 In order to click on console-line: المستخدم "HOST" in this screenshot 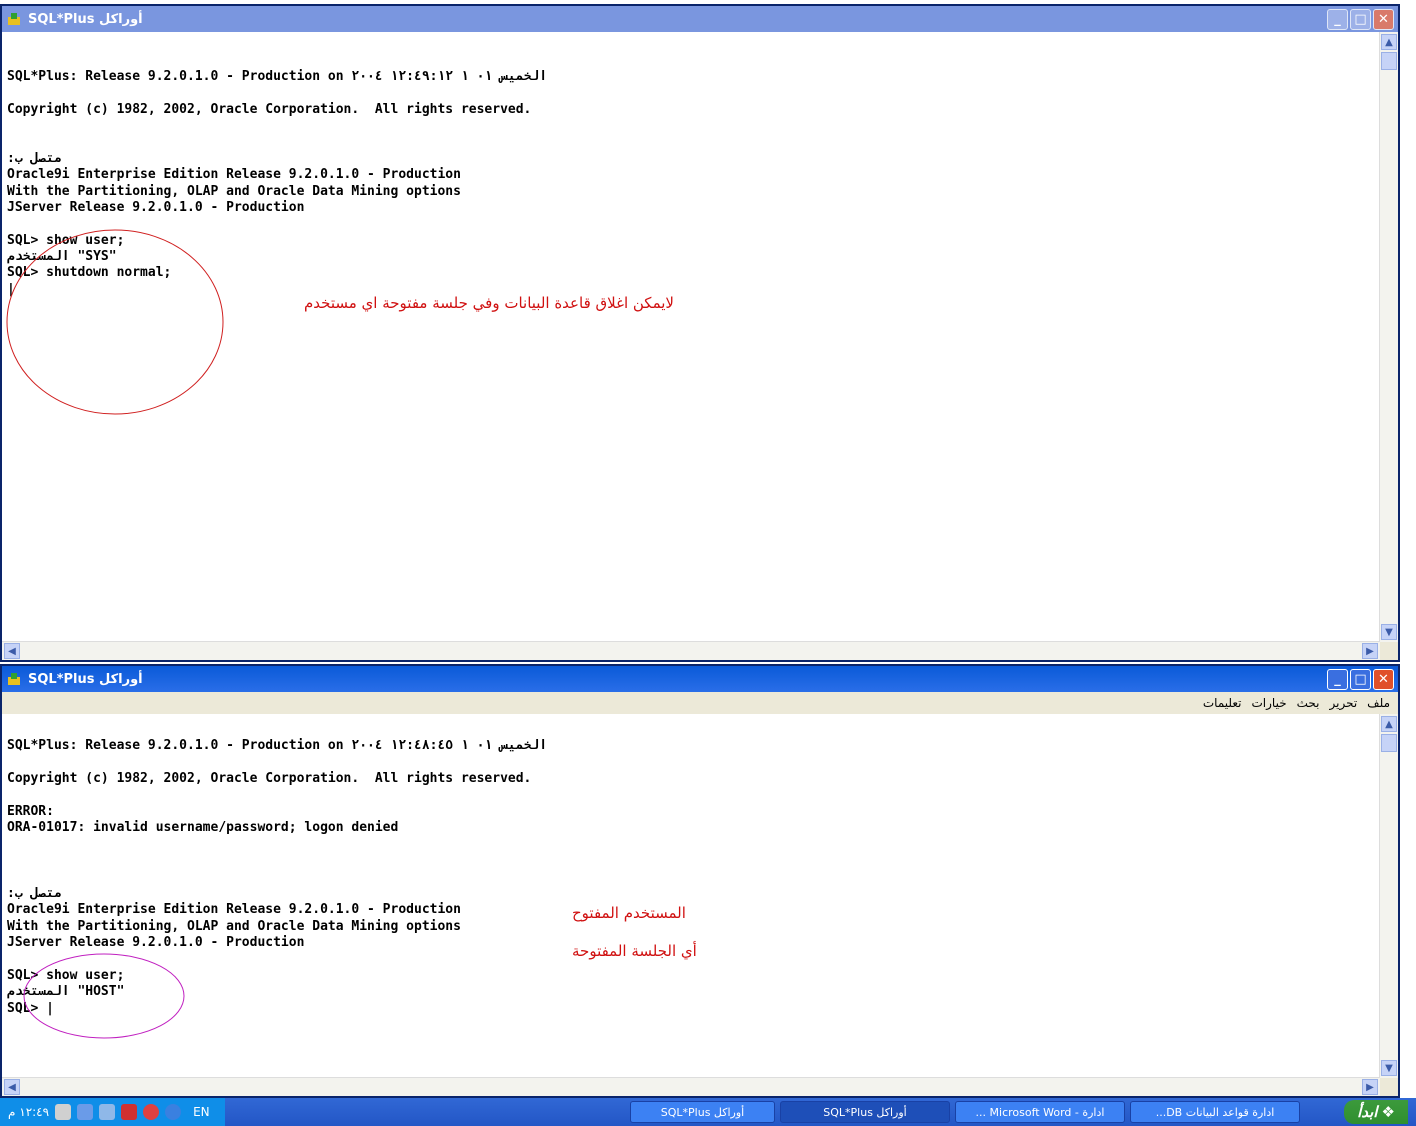, I will do `click(66, 992)`.